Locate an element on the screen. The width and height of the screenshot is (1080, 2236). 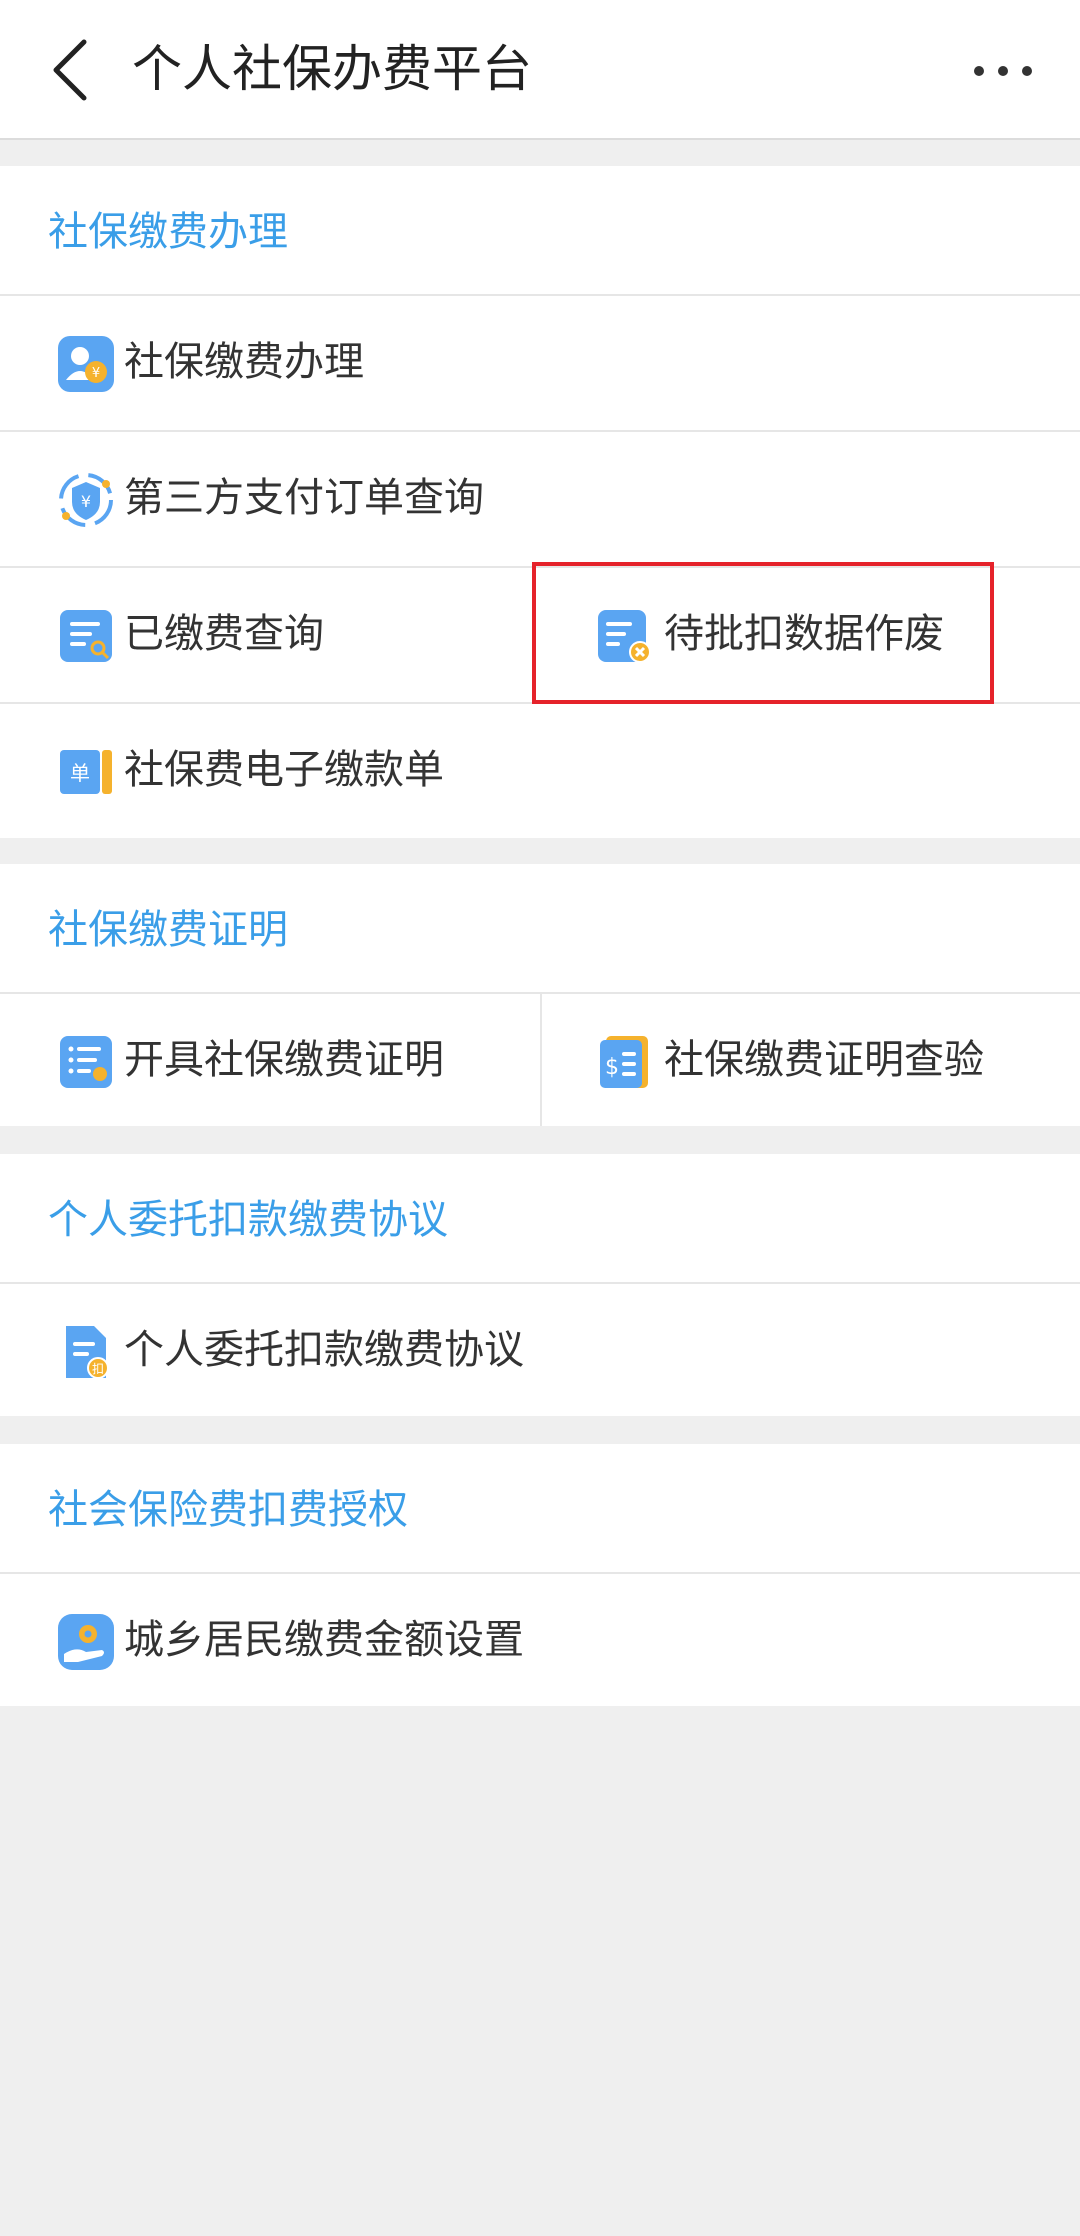
svg-text: 单 is located at coordinates (80, 773).